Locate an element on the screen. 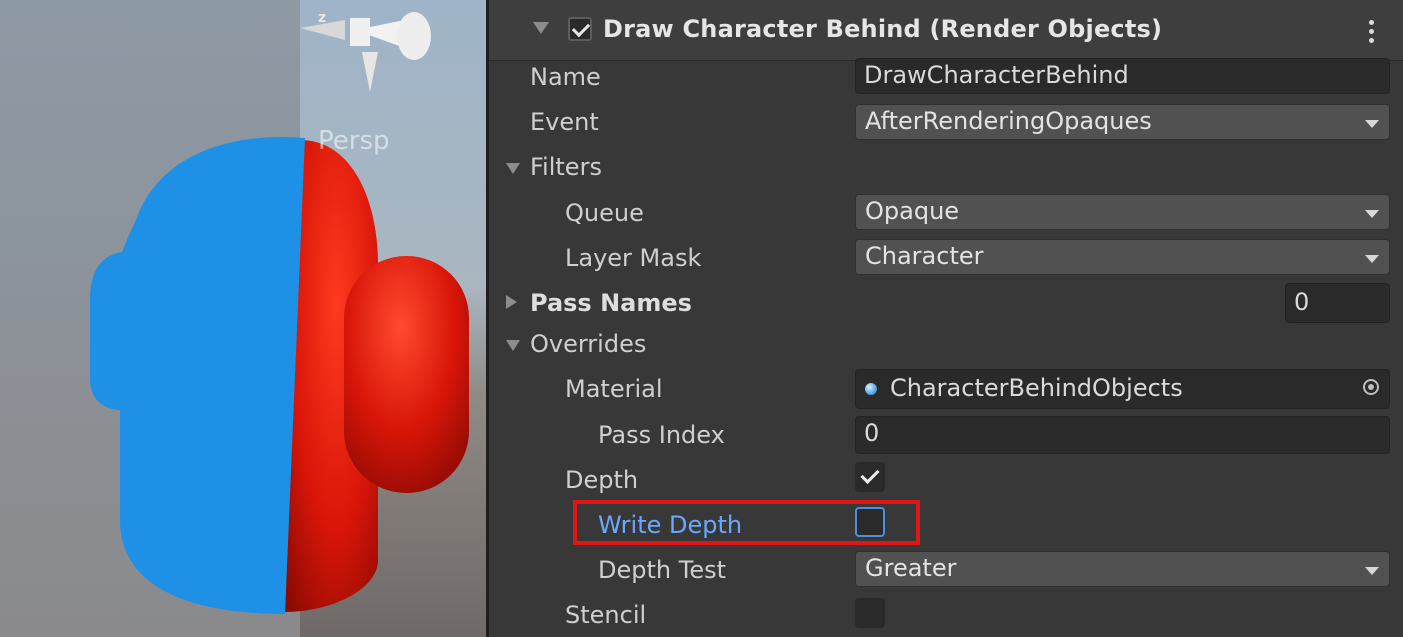 This screenshot has height=637, width=1403. triangle-right-icon is located at coordinates (511, 302).